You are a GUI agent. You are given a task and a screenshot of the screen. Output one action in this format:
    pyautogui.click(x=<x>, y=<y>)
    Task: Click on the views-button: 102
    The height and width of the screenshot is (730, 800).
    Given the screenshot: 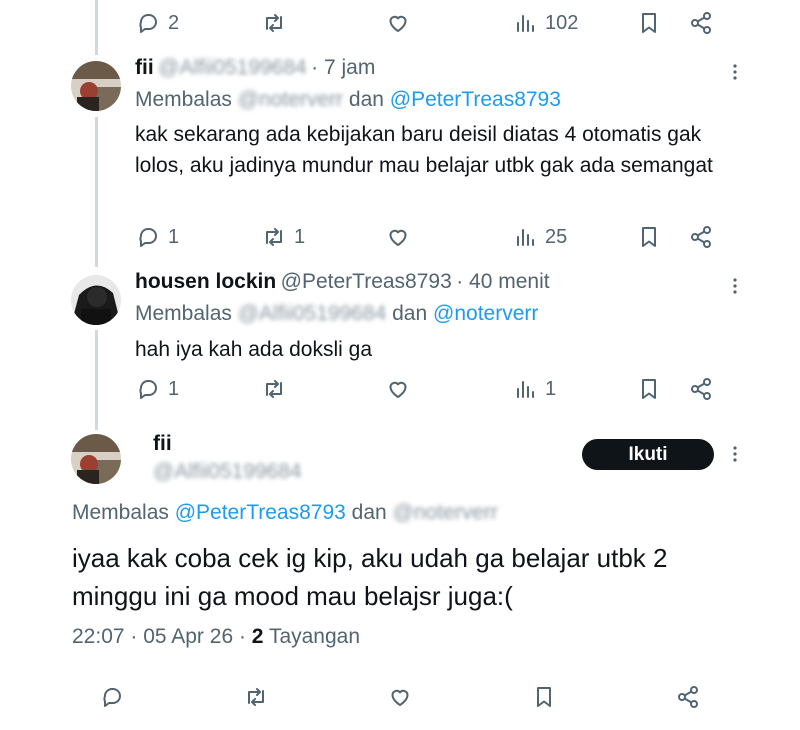 What is the action you would take?
    pyautogui.click(x=545, y=23)
    